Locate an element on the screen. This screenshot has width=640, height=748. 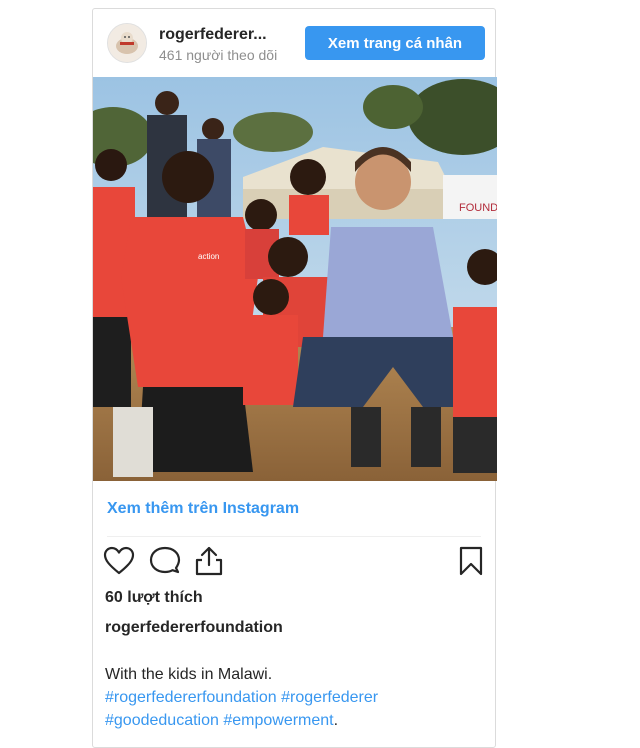
caption-hashtags-line-2: #goodeducation #empowerment. is located at coordinates (295, 720).